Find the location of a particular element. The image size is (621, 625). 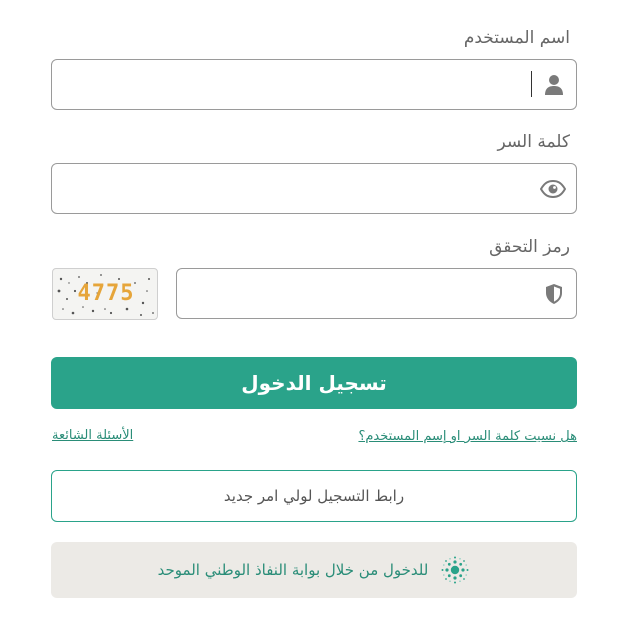

nafath-logo-icon is located at coordinates (455, 570).